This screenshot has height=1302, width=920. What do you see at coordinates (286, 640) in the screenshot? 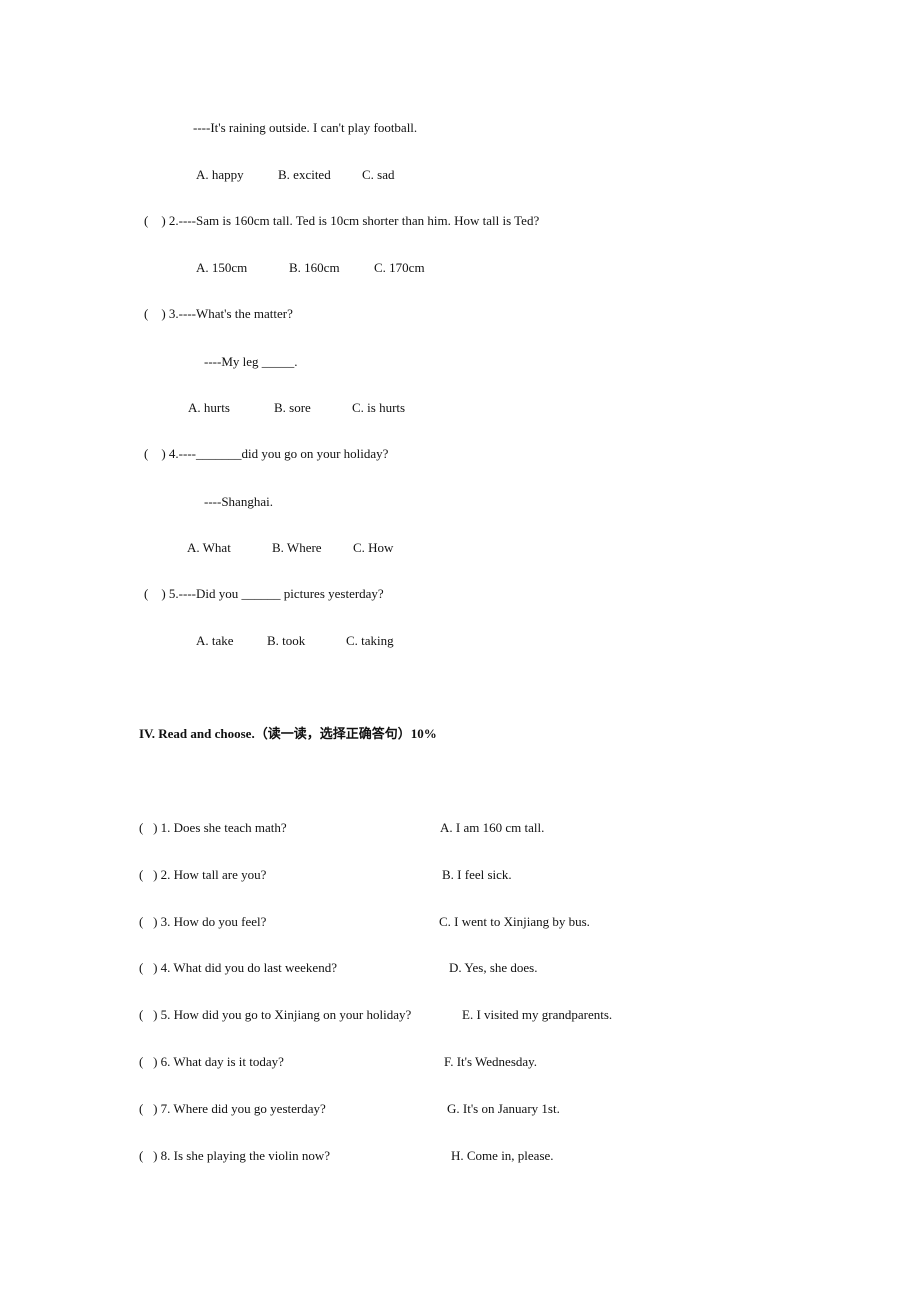
I see `q5-option-b: B. took` at bounding box center [286, 640].